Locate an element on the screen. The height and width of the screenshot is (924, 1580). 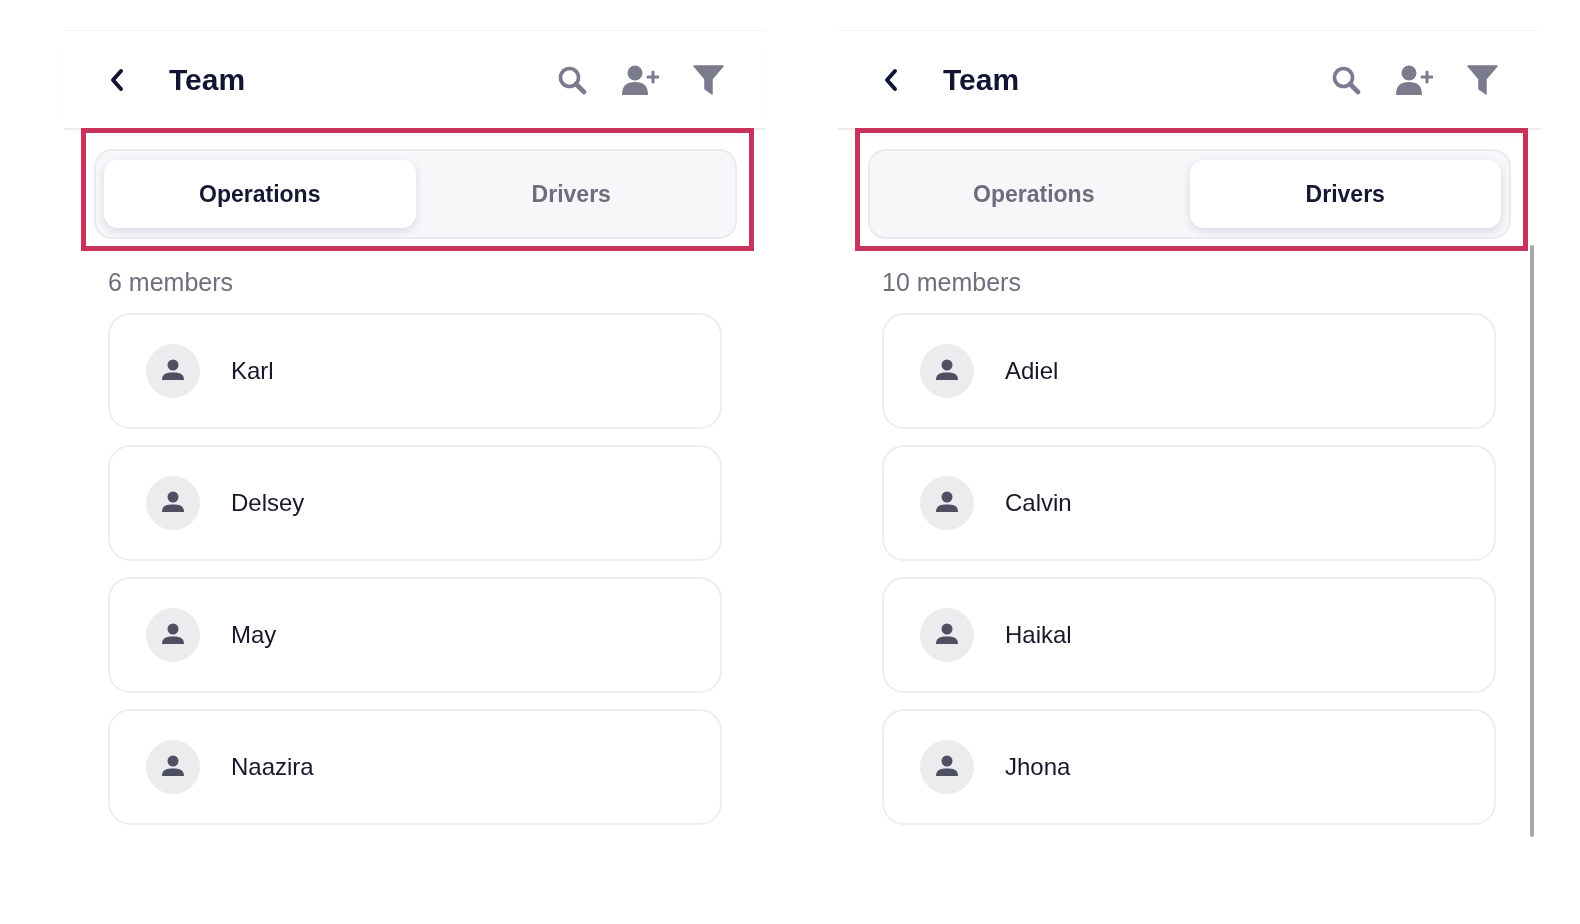
member-name: Karl is located at coordinates (252, 371).